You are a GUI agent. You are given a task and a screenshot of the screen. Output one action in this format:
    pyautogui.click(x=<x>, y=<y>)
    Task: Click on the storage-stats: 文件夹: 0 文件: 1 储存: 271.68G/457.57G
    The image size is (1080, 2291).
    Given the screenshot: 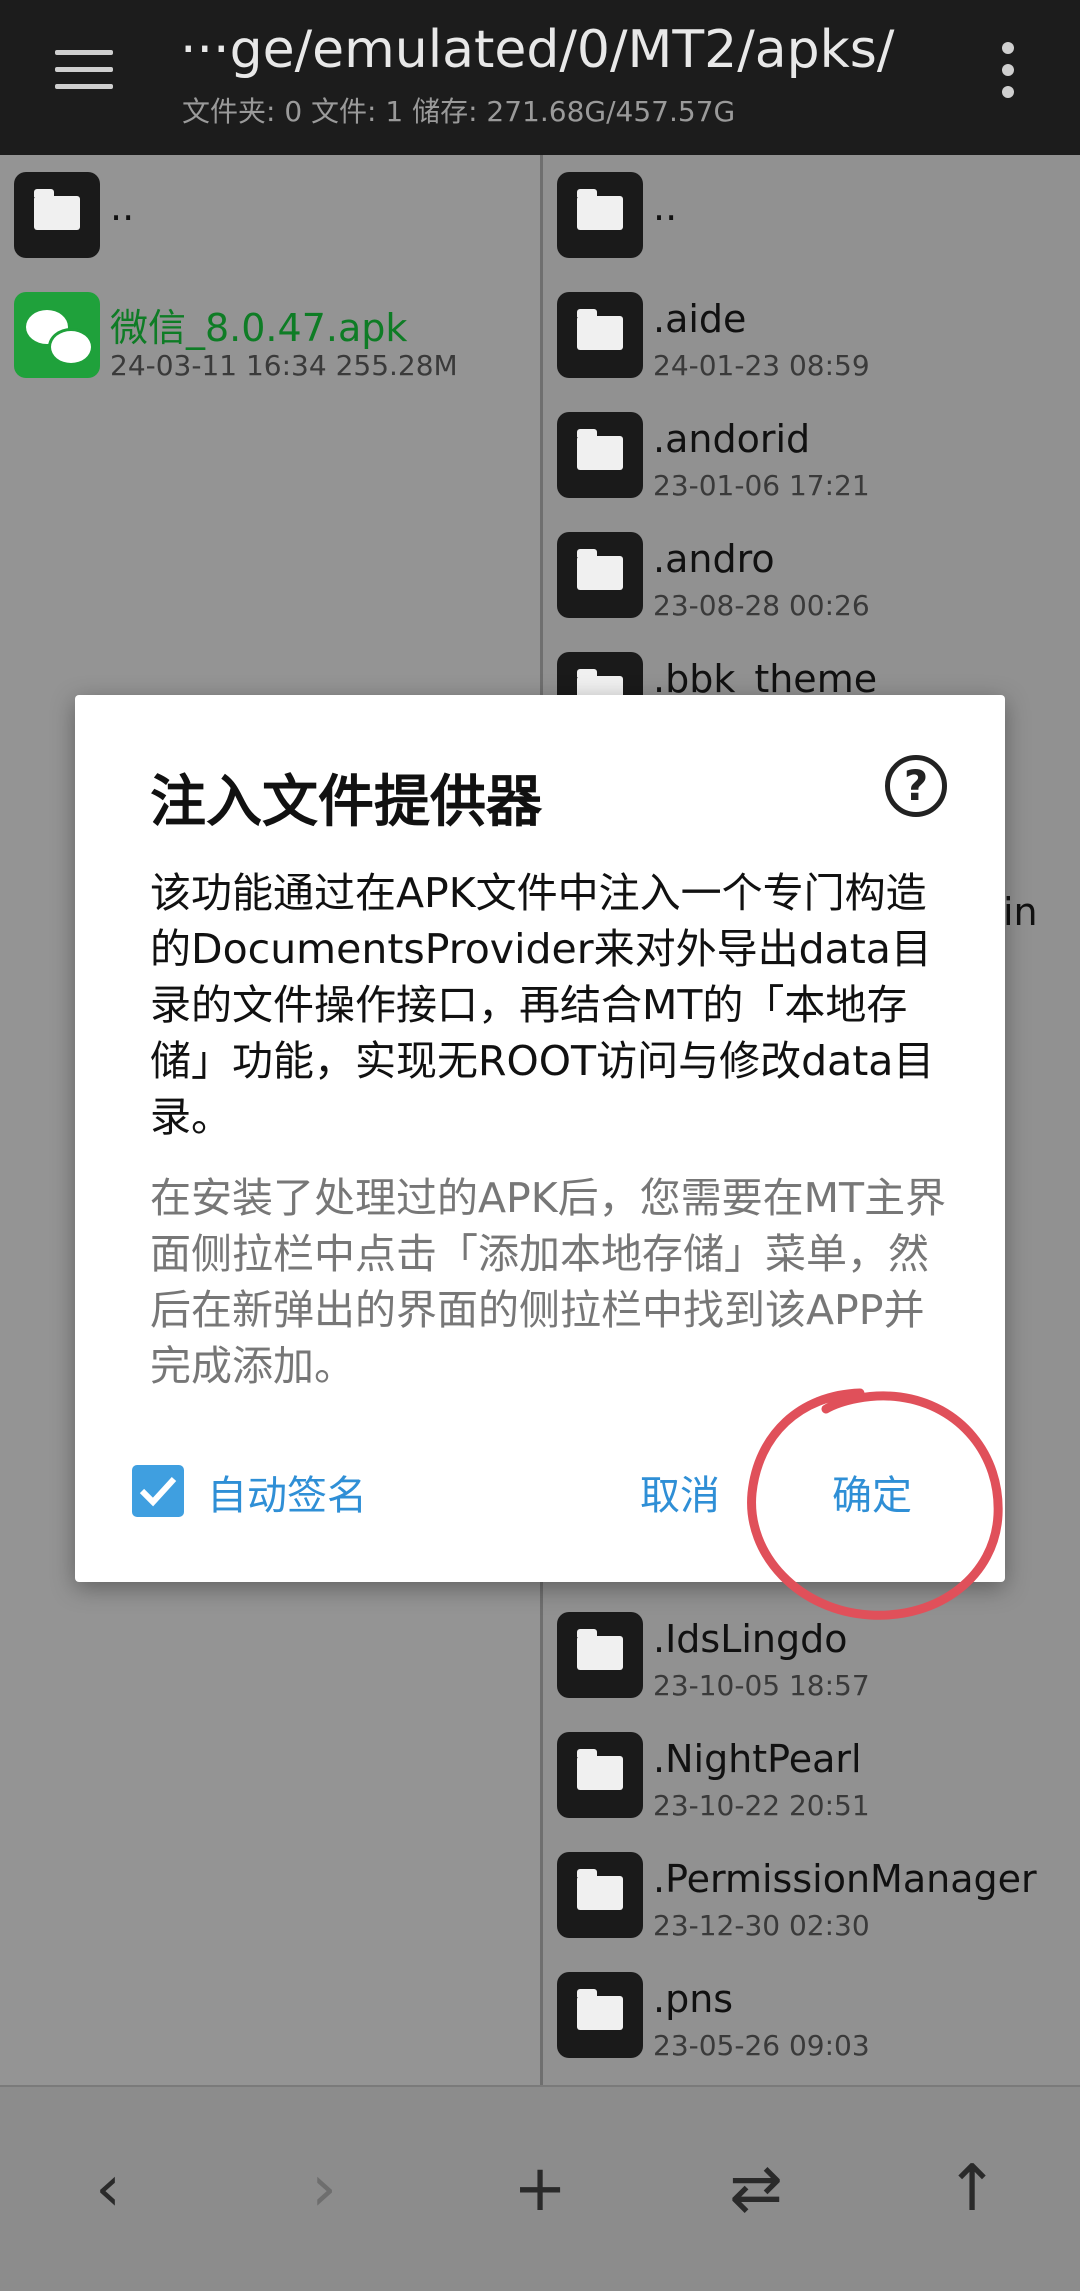 What is the action you would take?
    pyautogui.click(x=459, y=111)
    